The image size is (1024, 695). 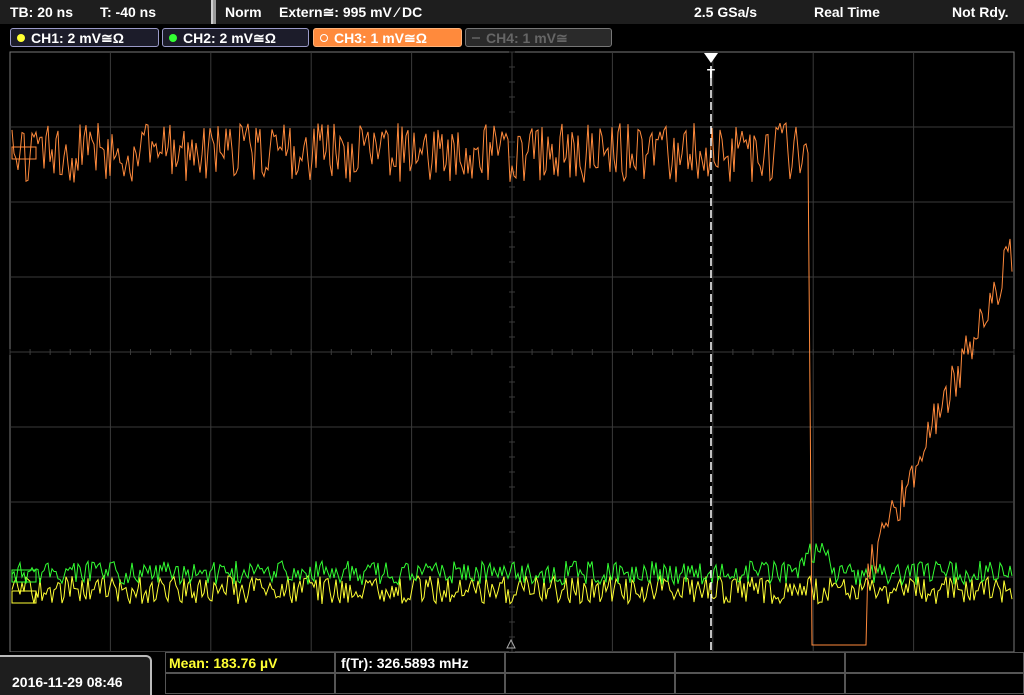 I want to click on timebase-label: TB: 20 ns, so click(x=42, y=12).